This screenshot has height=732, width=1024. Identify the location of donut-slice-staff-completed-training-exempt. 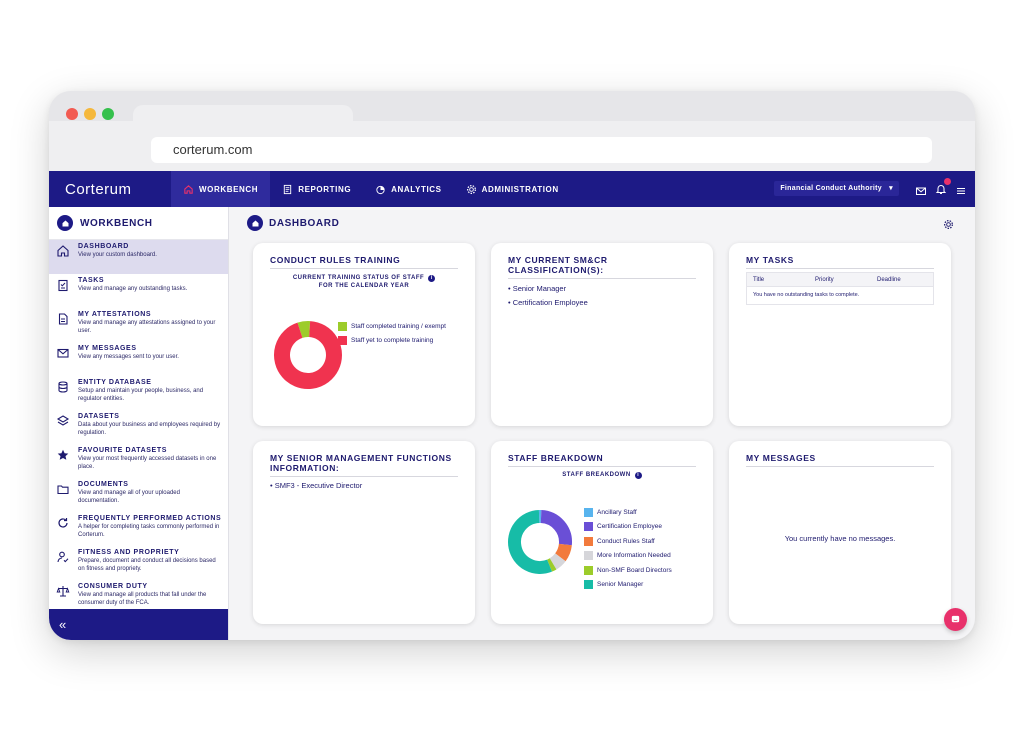
(304, 329).